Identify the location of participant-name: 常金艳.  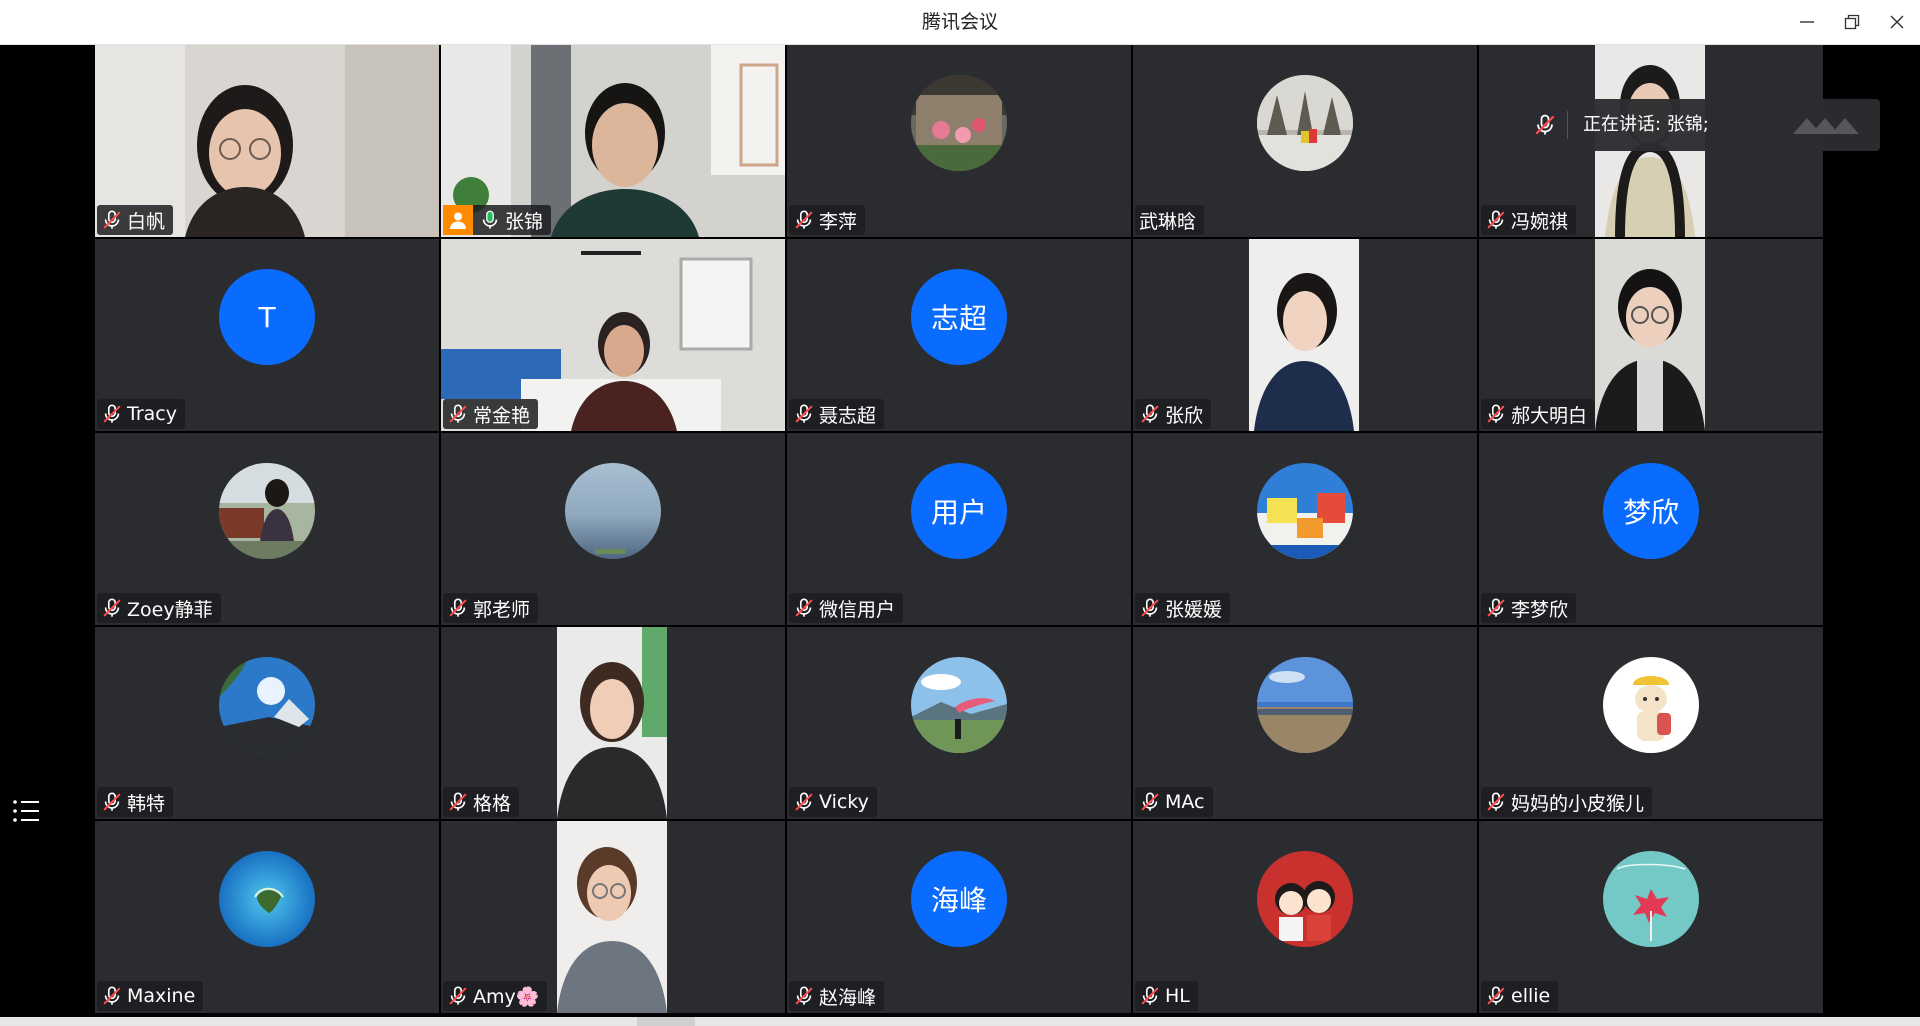
(502, 415).